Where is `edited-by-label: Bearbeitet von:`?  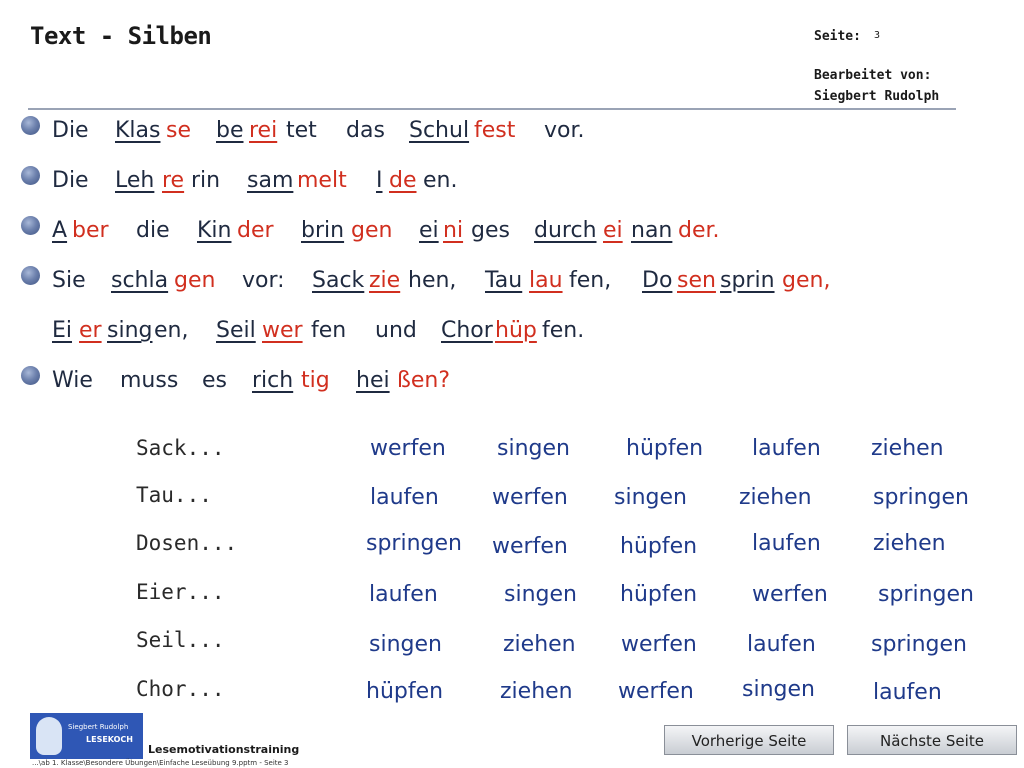 edited-by-label: Bearbeitet von: is located at coordinates (873, 75).